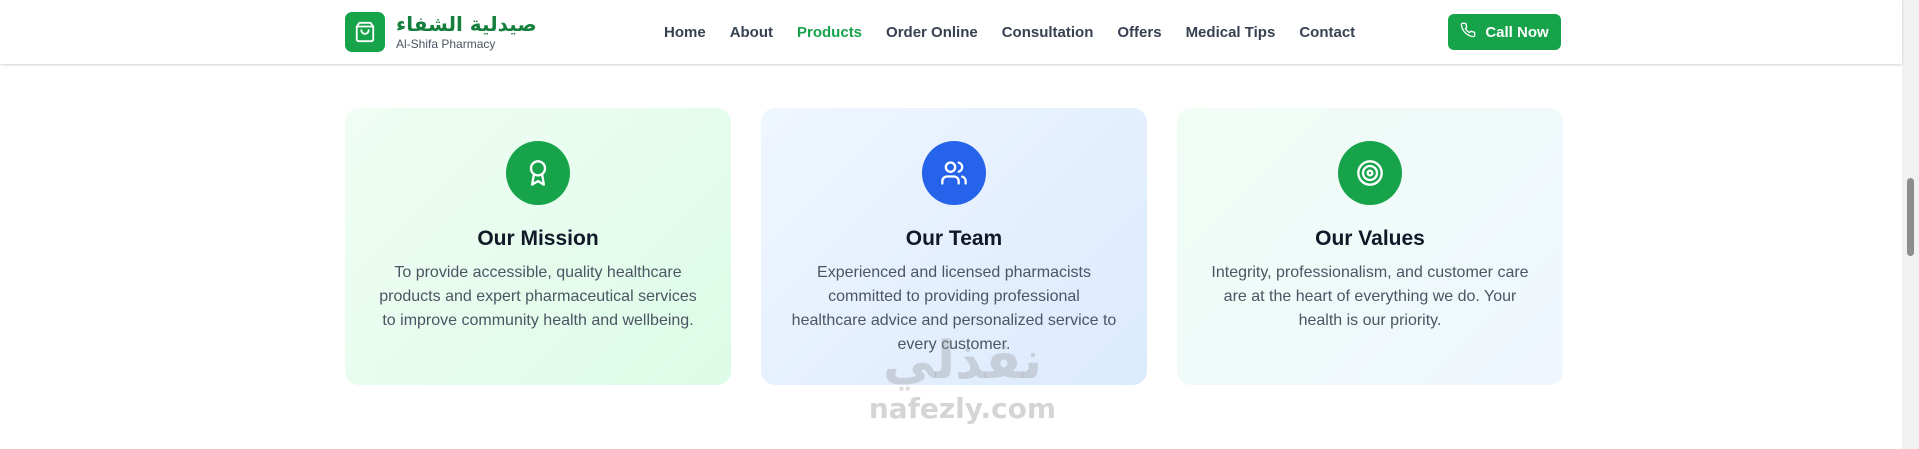  What do you see at coordinates (751, 32) in the screenshot?
I see `nav-about: About` at bounding box center [751, 32].